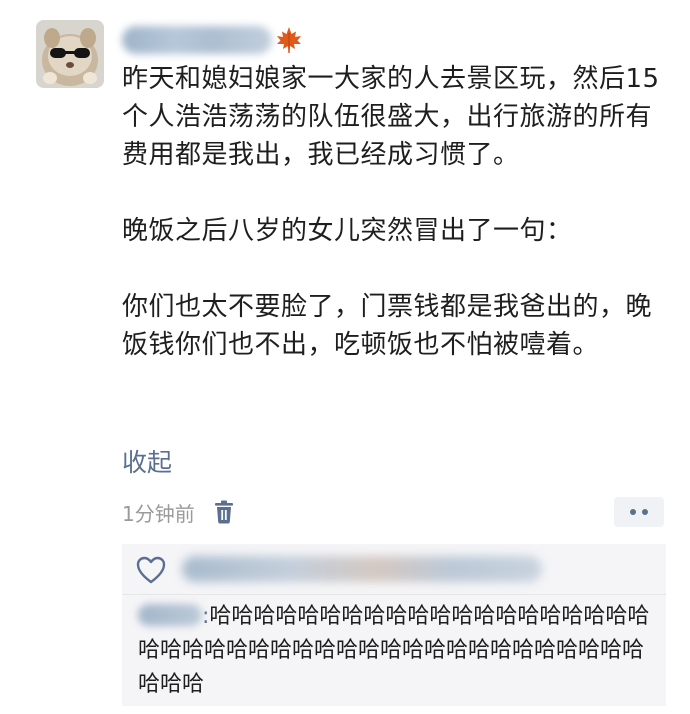  I want to click on post-meta: 1分钟前, so click(178, 512).